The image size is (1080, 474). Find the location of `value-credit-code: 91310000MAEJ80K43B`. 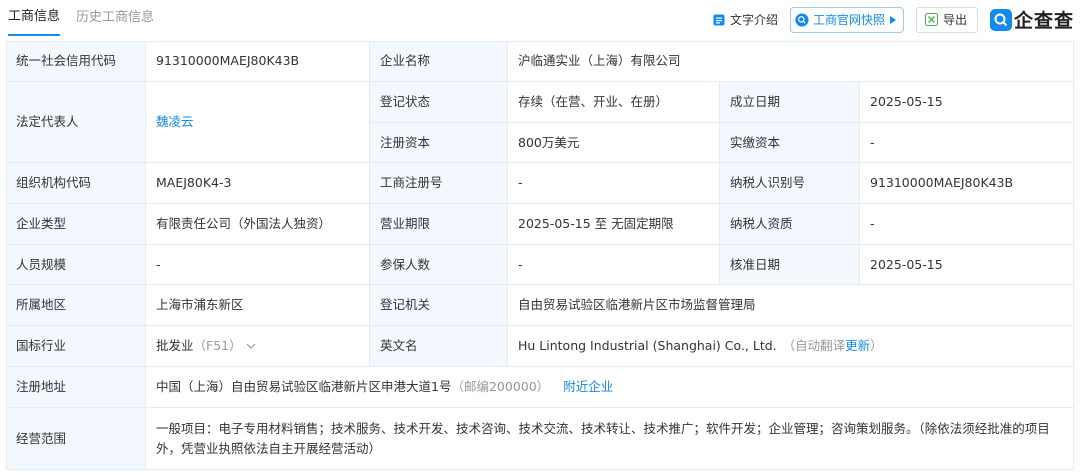

value-credit-code: 91310000MAEJ80K43B is located at coordinates (258, 61).